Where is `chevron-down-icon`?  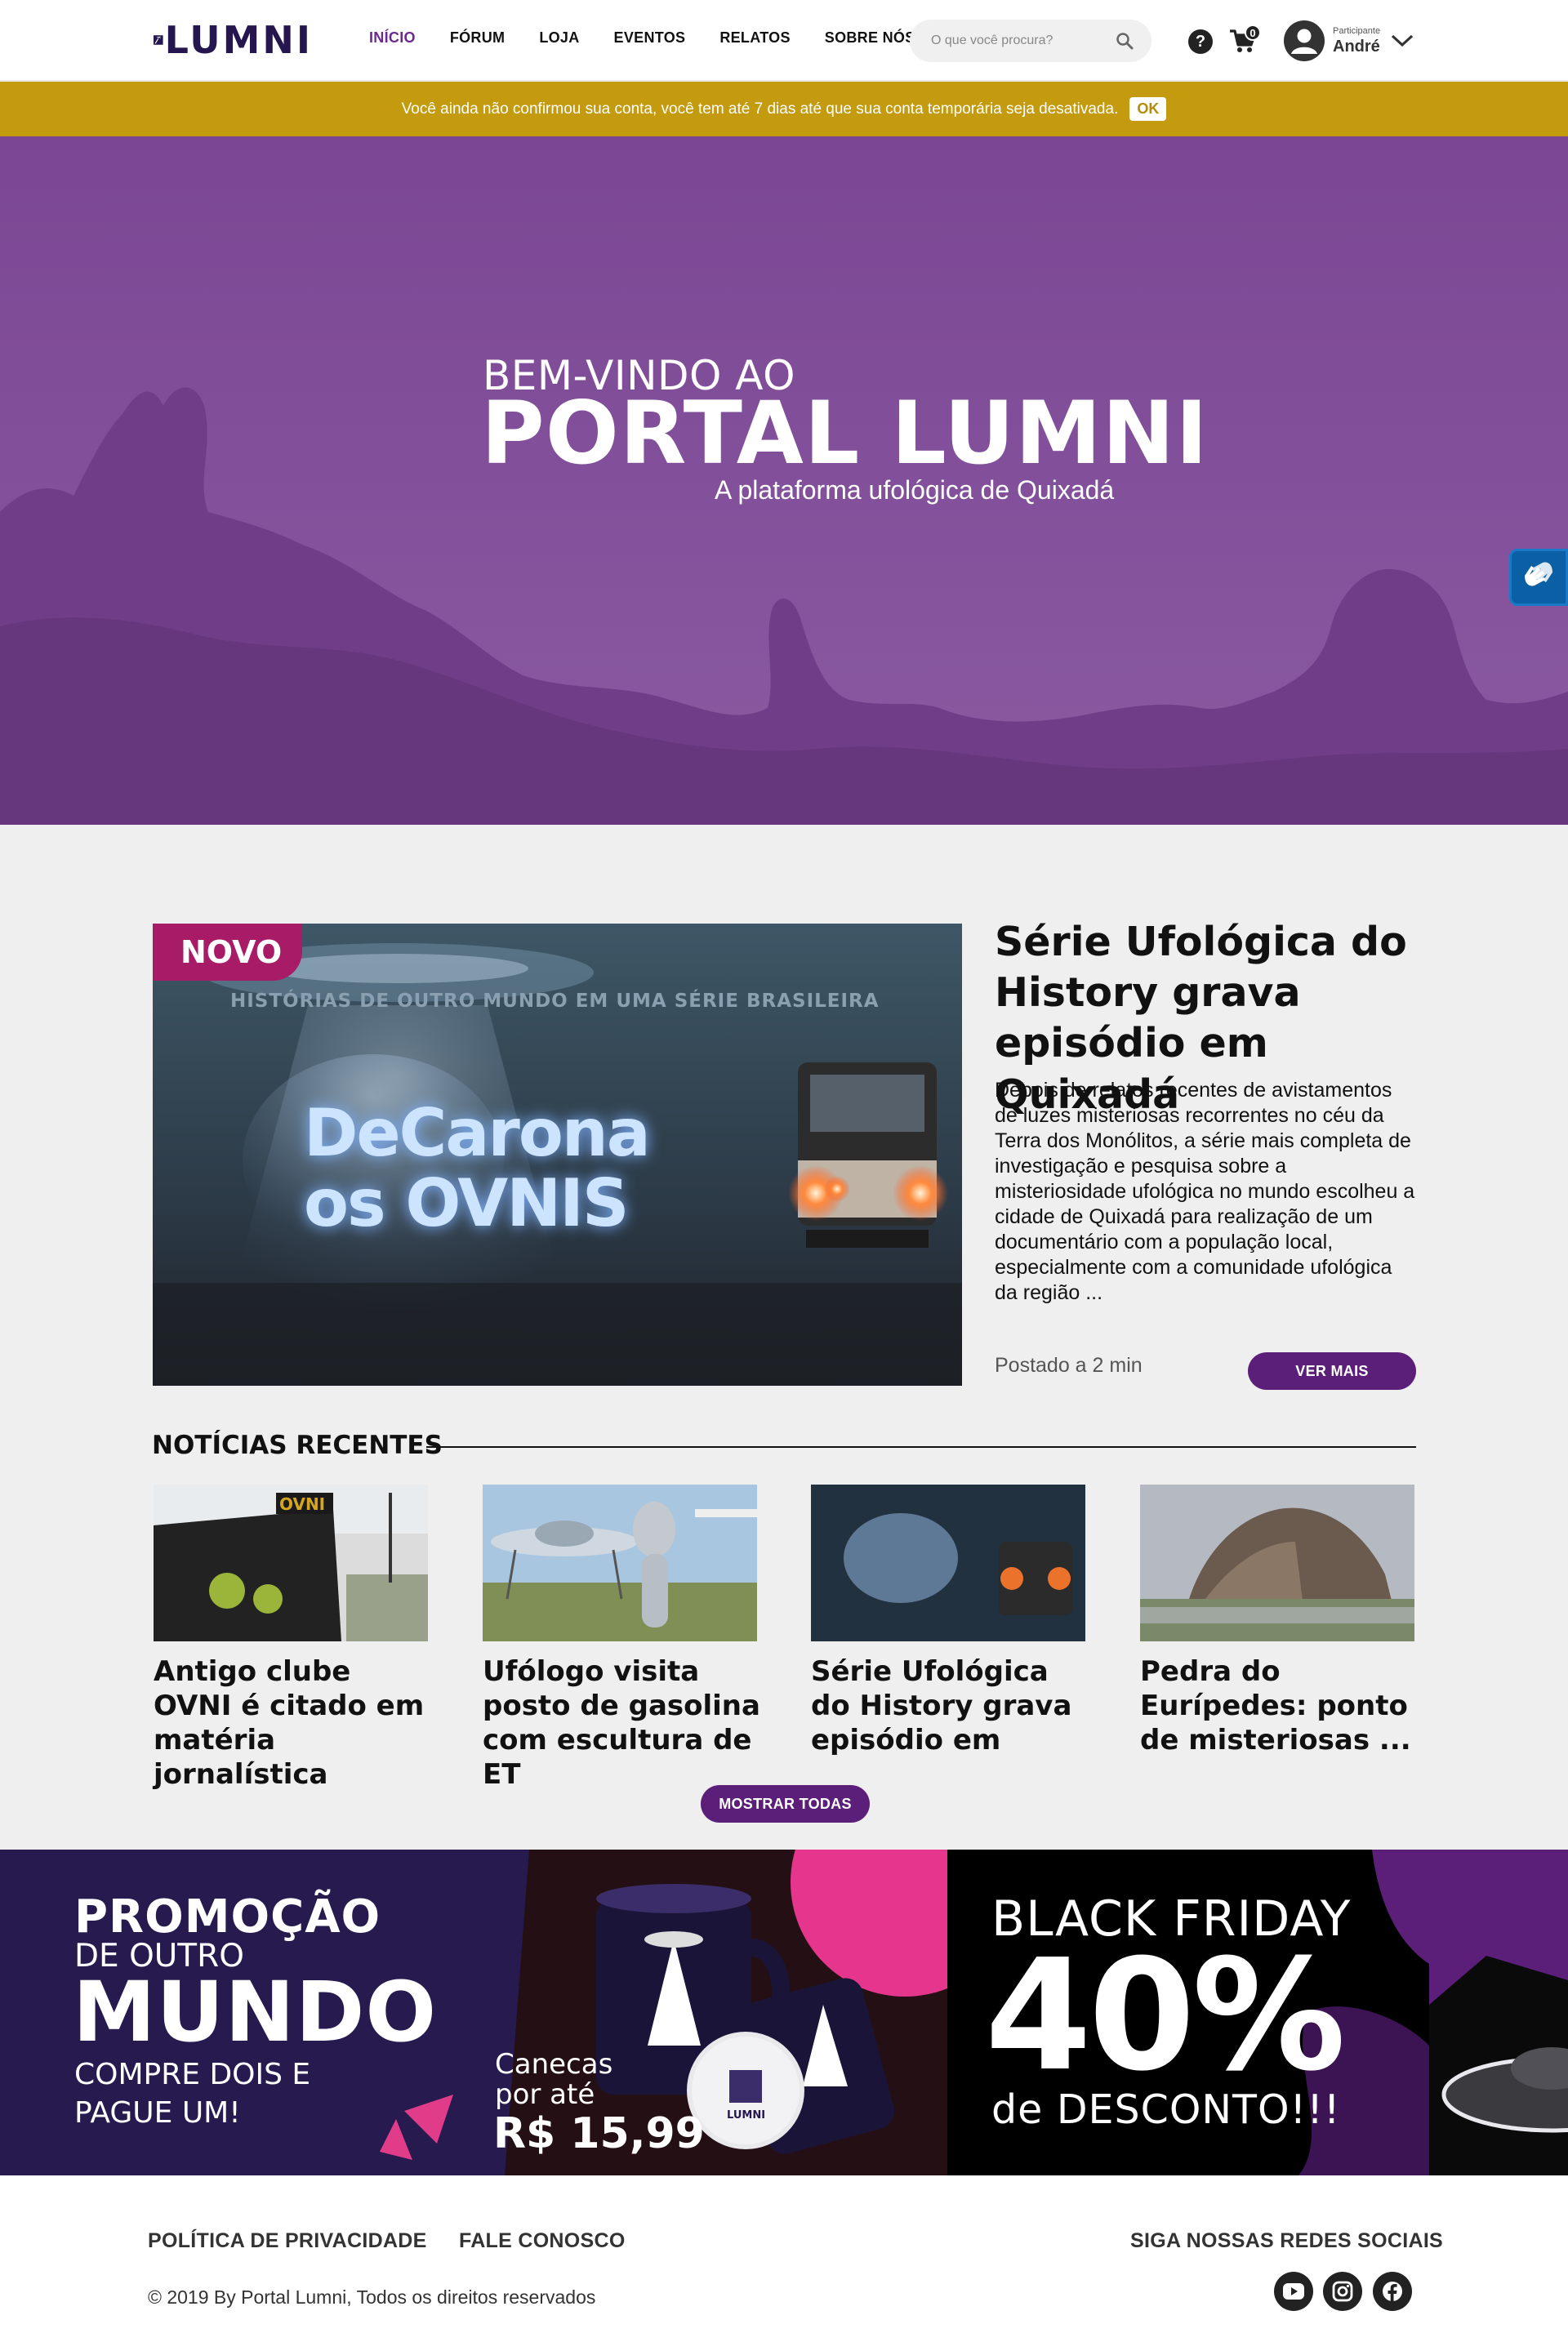
chevron-down-icon is located at coordinates (1402, 41).